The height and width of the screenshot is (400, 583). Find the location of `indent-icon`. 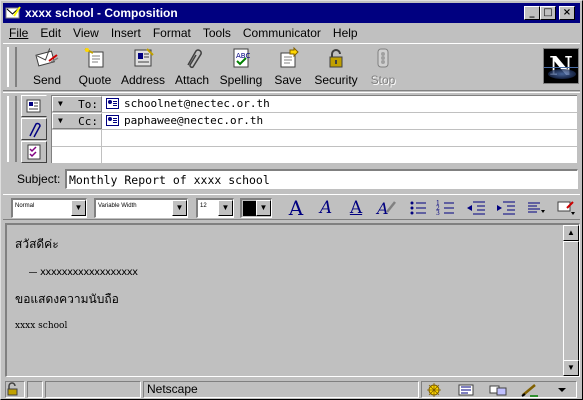

indent-icon is located at coordinates (506, 208).